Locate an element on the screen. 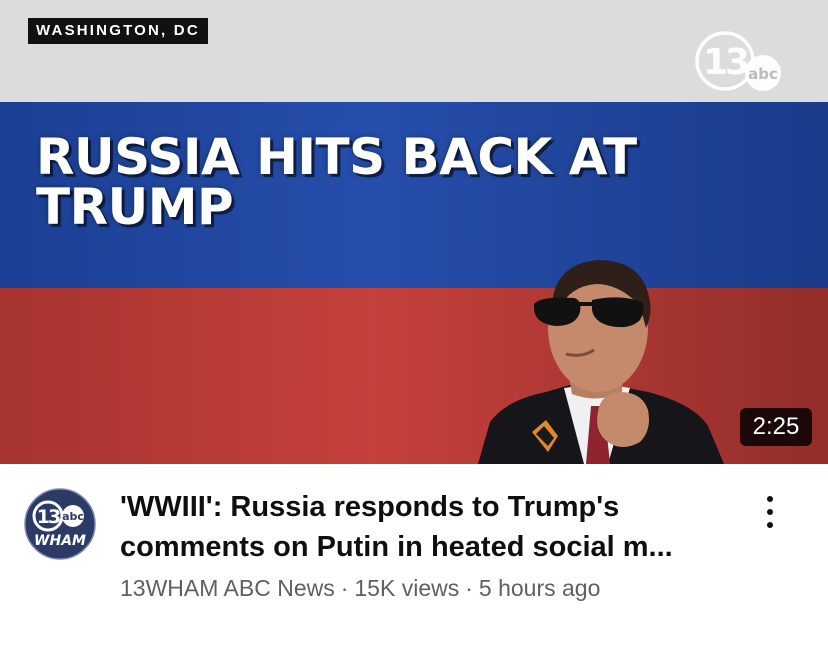 The width and height of the screenshot is (828, 657). video-metadata: 13WHAM ABC News · 15K views · 5 hours ago is located at coordinates (360, 588).